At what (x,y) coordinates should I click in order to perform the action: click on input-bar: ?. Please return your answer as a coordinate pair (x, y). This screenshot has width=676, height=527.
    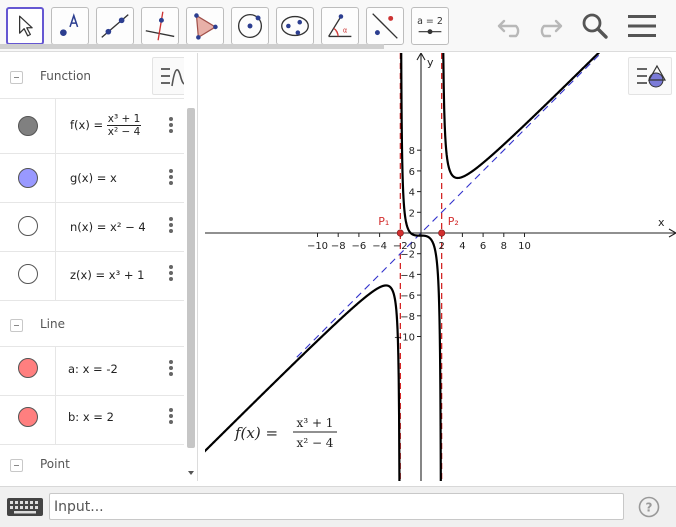
    Looking at the image, I should click on (338, 506).